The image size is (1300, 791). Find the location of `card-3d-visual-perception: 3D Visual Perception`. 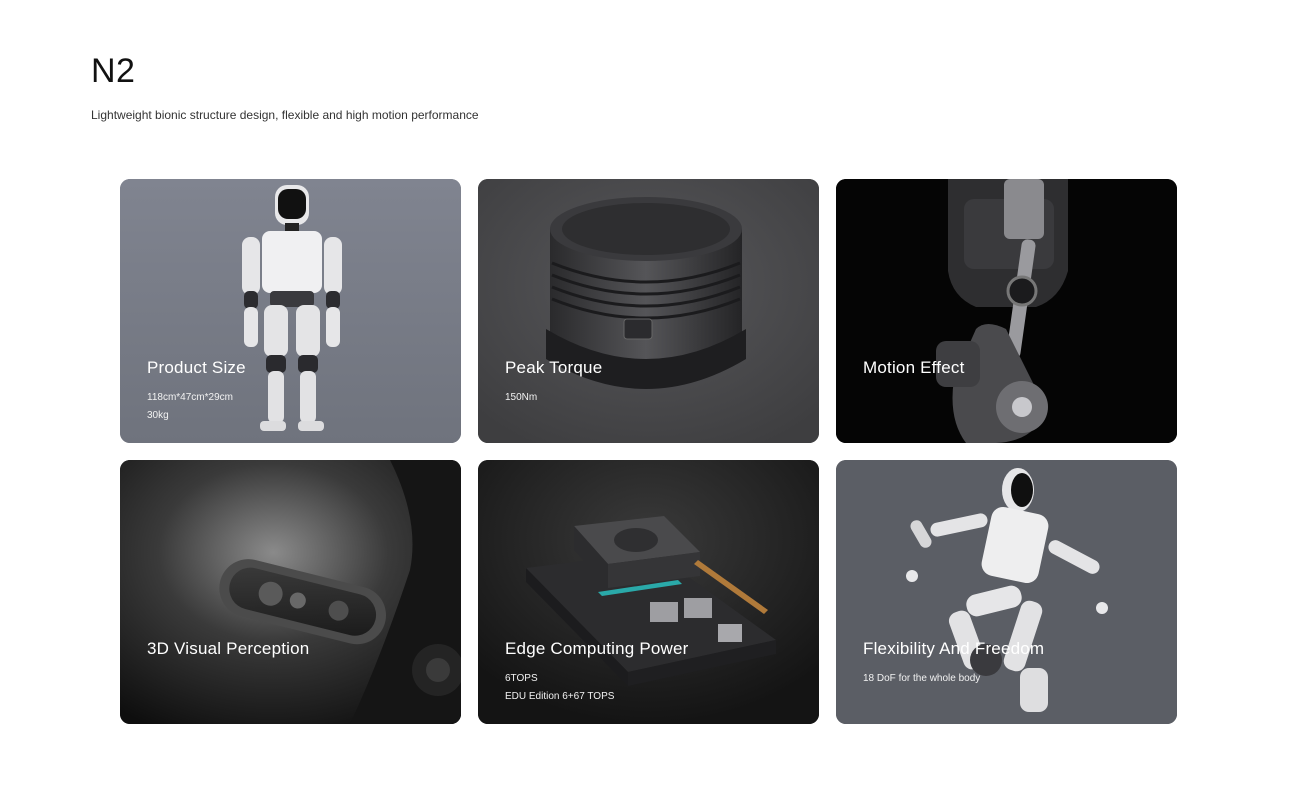

card-3d-visual-perception: 3D Visual Perception is located at coordinates (290, 592).